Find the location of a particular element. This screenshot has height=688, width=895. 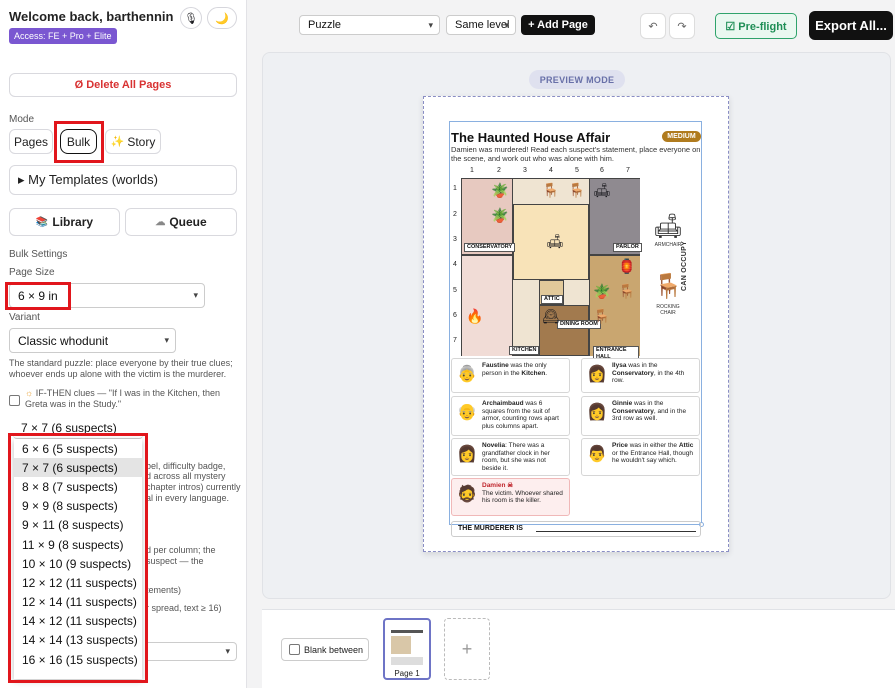

blank-between-toggle: Blank between is located at coordinates (325, 649).